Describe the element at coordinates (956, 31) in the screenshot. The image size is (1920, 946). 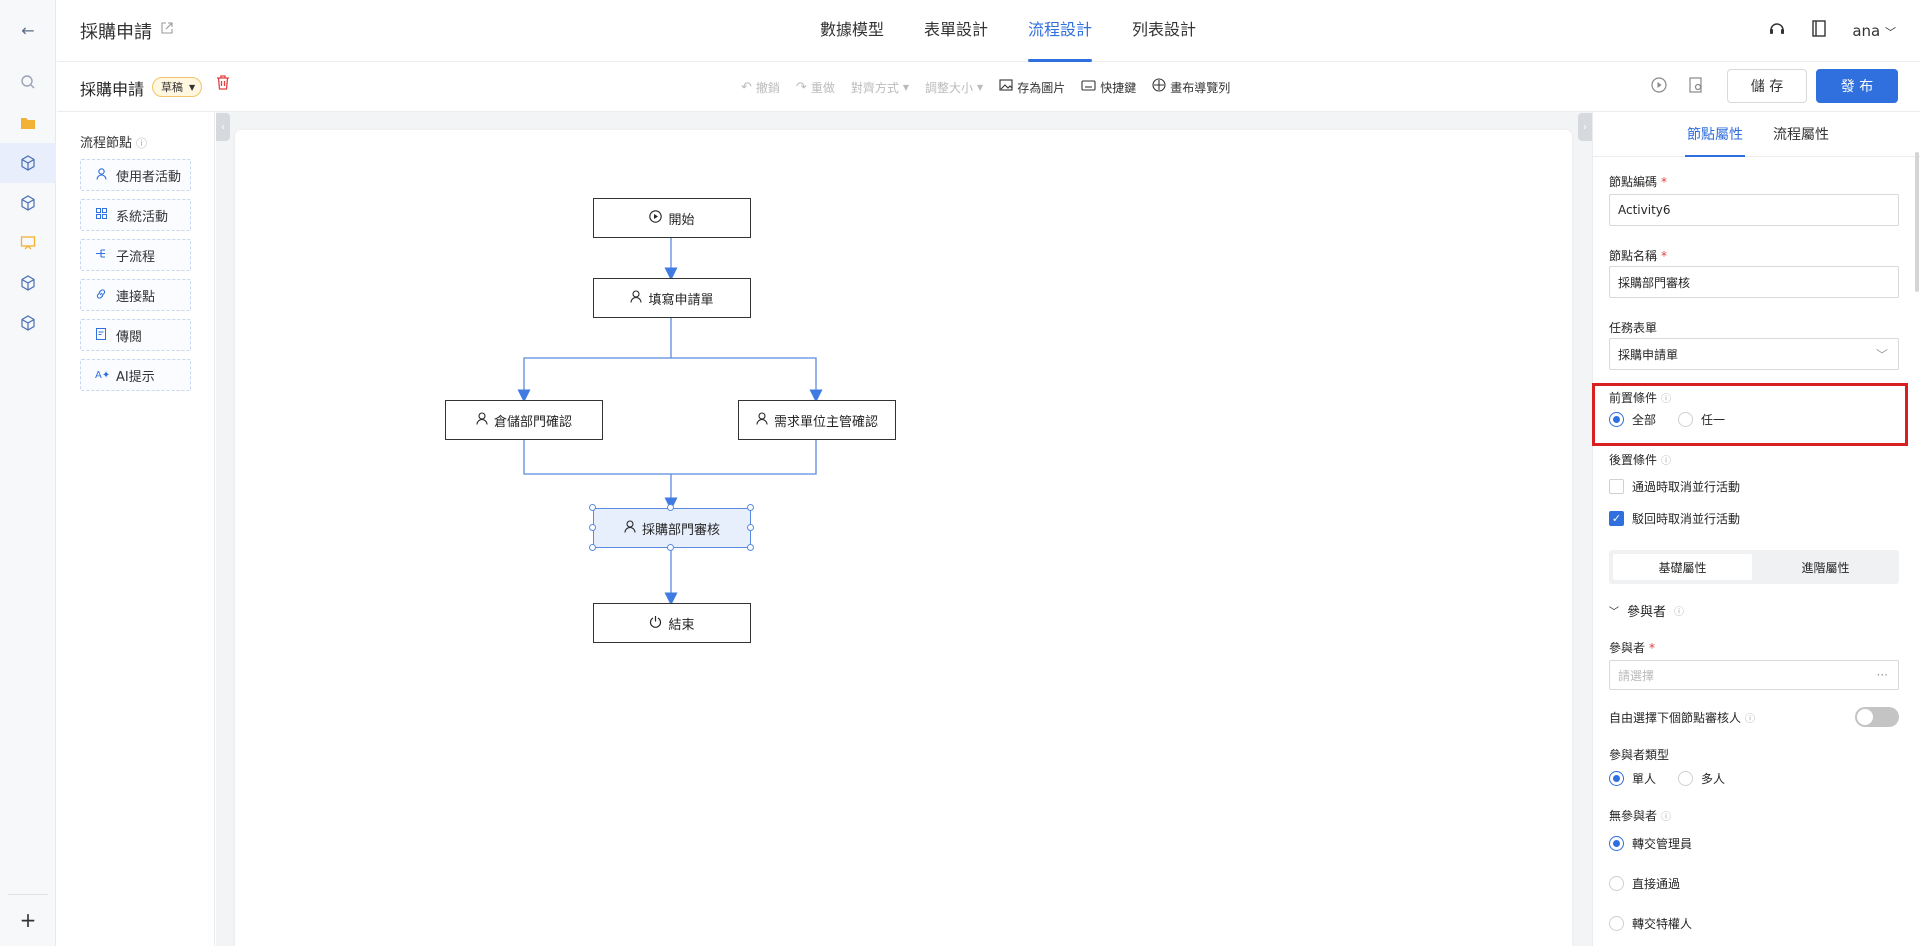
I see `tab-form-design: 表單設計` at that location.